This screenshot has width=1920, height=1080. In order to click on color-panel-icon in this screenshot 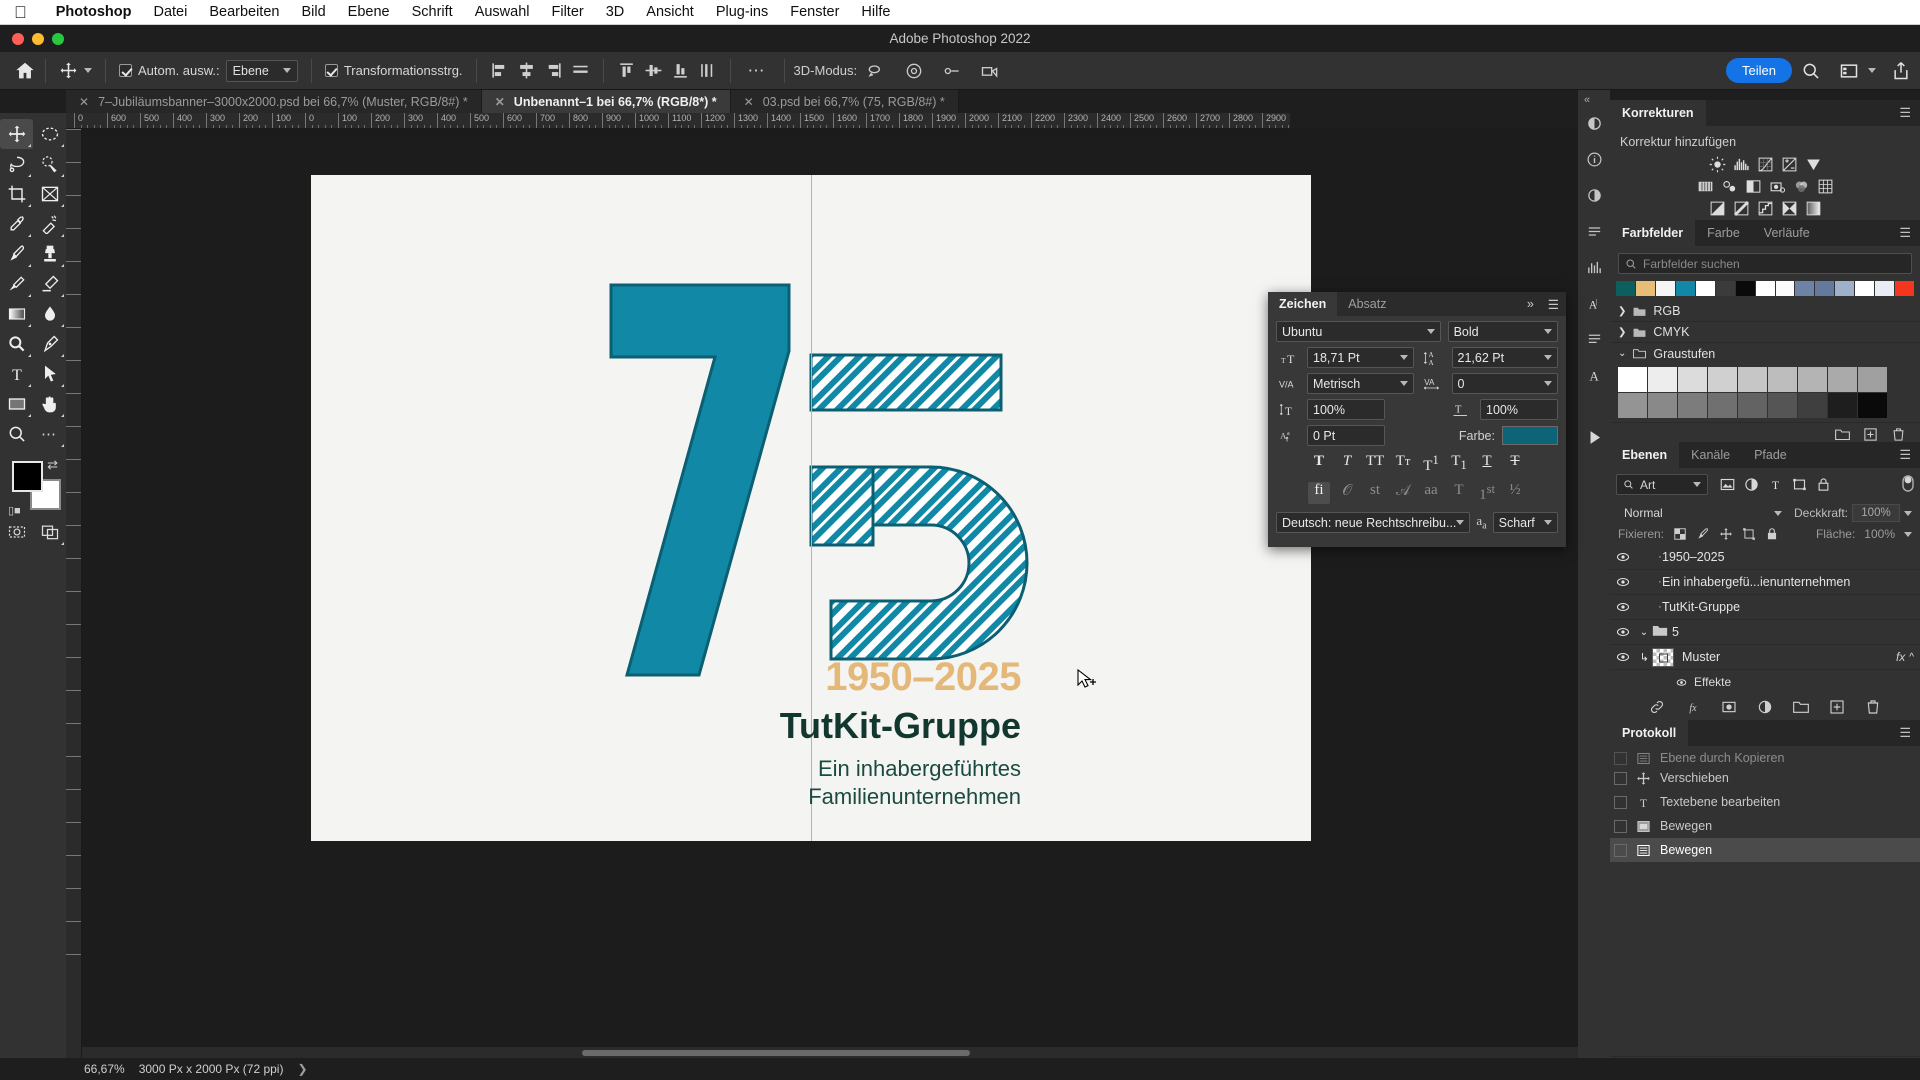, I will do `click(1594, 123)`.